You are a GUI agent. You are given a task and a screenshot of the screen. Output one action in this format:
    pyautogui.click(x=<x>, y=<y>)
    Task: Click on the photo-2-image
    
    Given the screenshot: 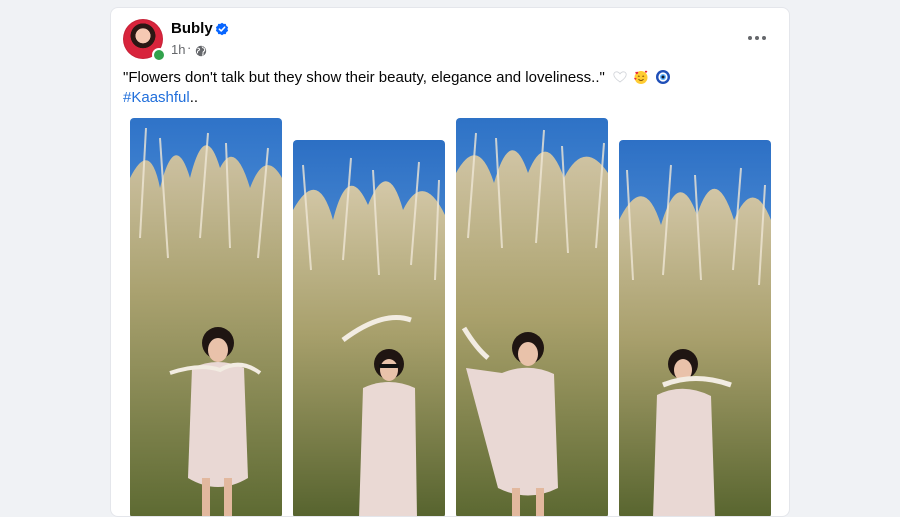 What is the action you would take?
    pyautogui.click(x=369, y=328)
    